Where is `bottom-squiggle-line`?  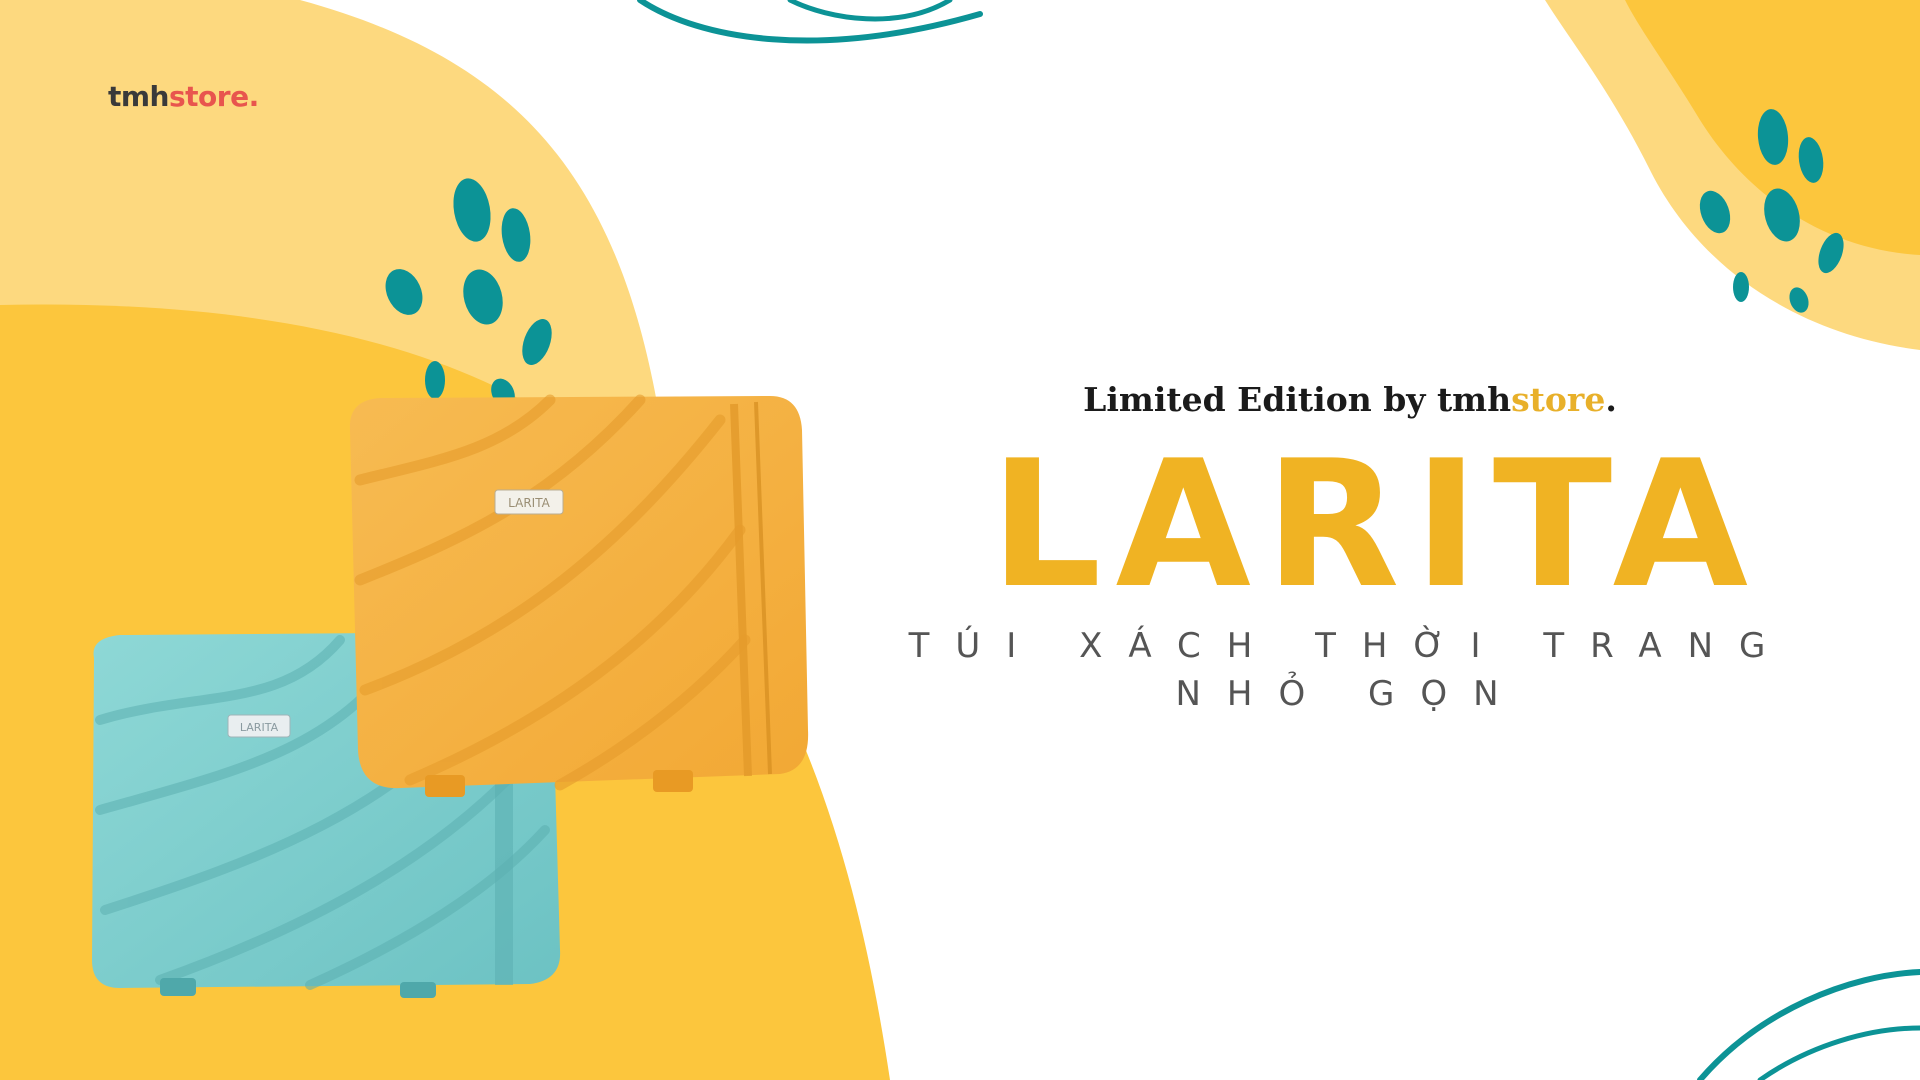 bottom-squiggle-line is located at coordinates (1808, 1024).